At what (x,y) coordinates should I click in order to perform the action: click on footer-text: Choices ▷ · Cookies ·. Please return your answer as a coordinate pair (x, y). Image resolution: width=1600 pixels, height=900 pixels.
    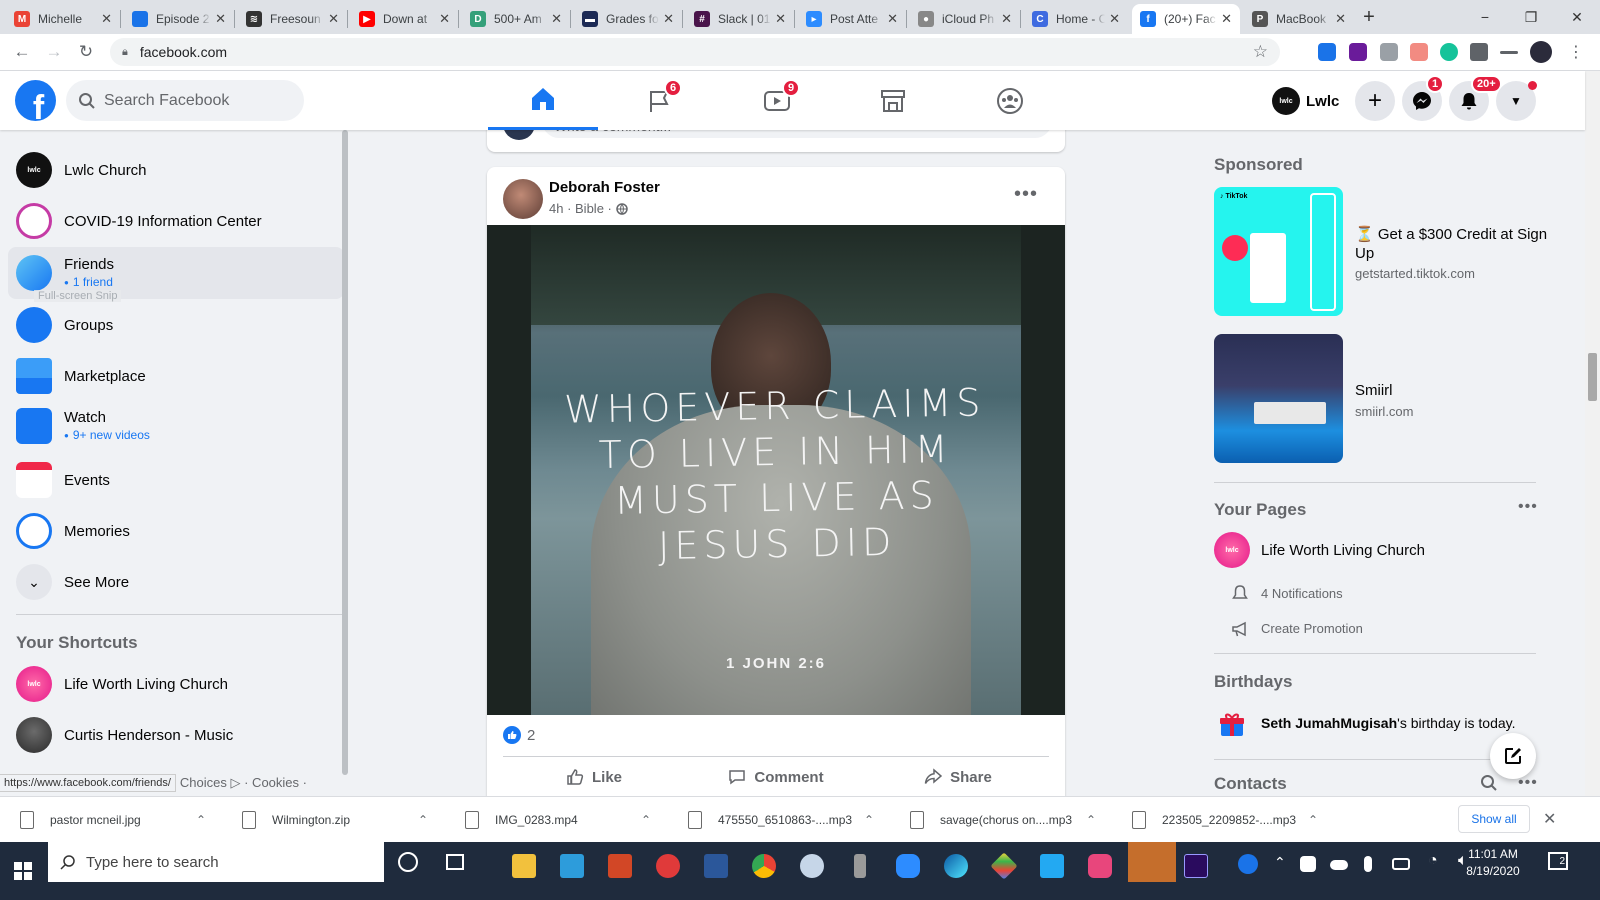
    Looking at the image, I should click on (243, 783).